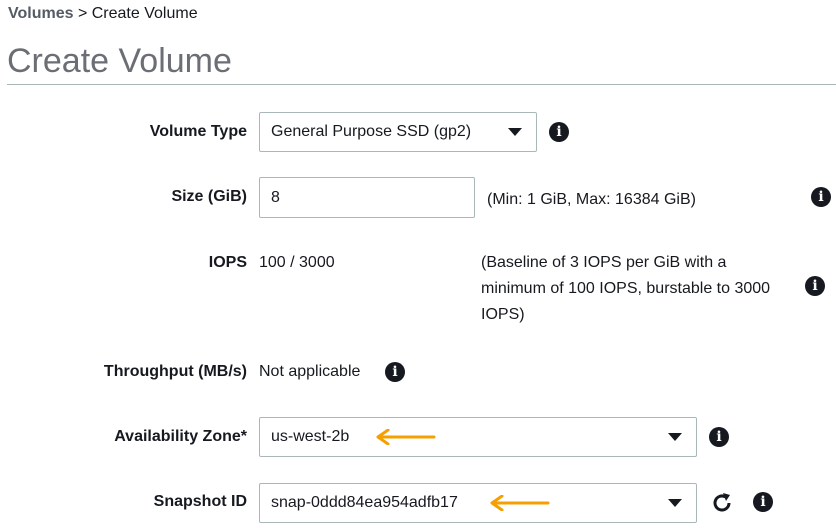 This screenshot has width=836, height=528. I want to click on size-hint: (Min: 1 GiB, Max: 16384 GiB), so click(591, 199).